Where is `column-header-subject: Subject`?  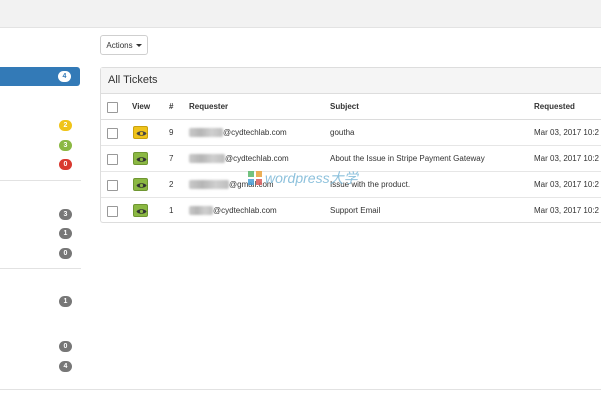
column-header-subject: Subject is located at coordinates (344, 107).